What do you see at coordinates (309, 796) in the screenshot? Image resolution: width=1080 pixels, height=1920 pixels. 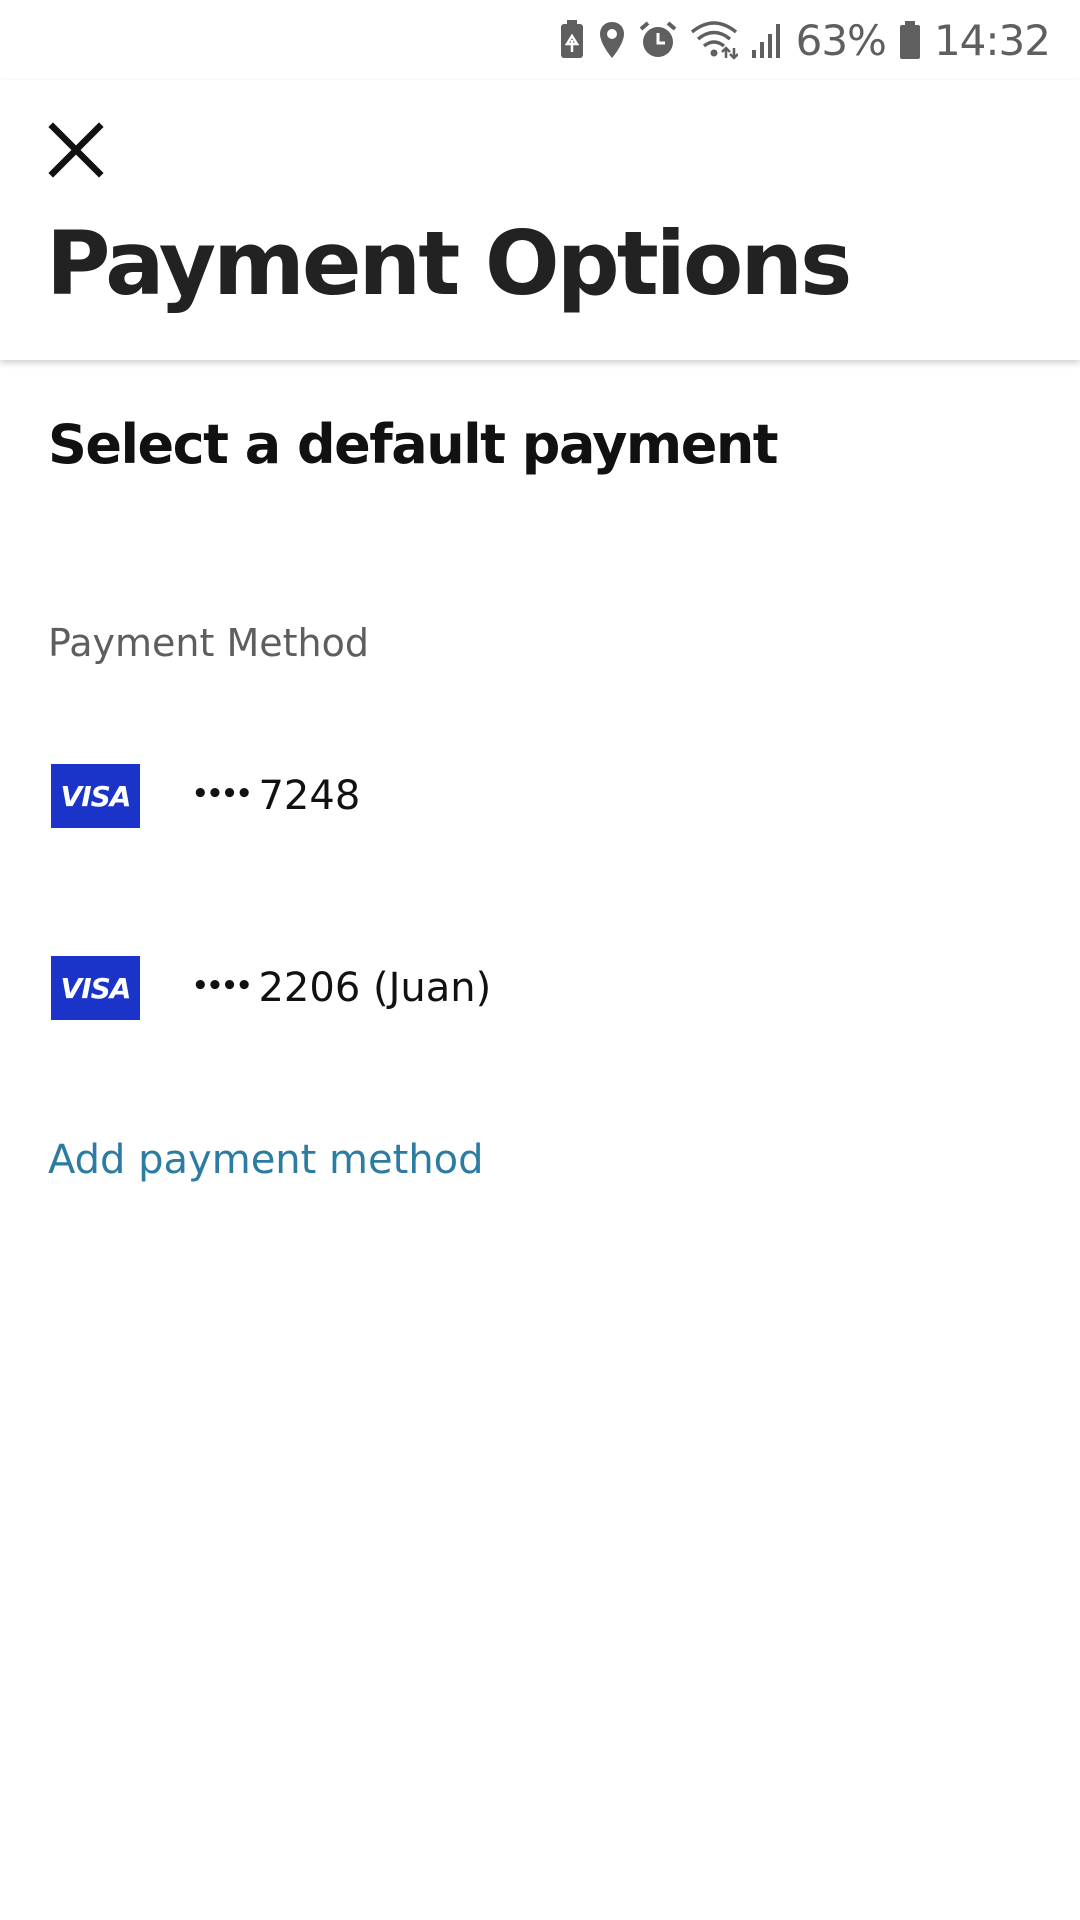 I see `card-number: 7248` at bounding box center [309, 796].